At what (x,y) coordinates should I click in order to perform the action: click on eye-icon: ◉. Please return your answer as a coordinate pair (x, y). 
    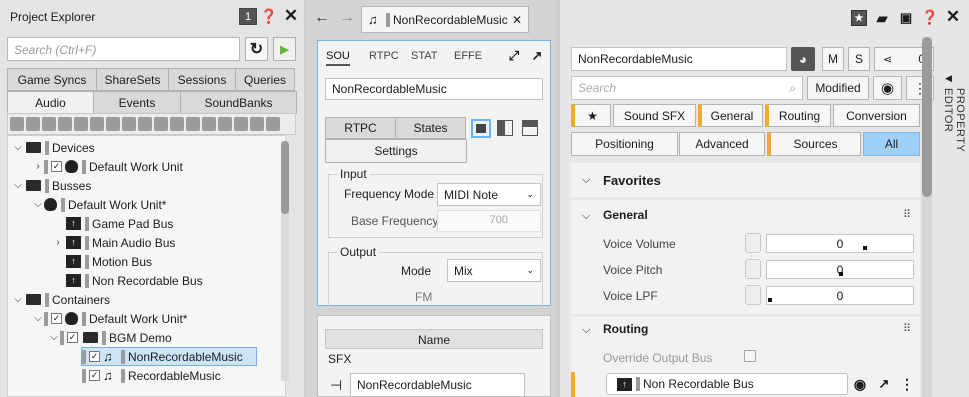
    Looking at the image, I should click on (887, 88).